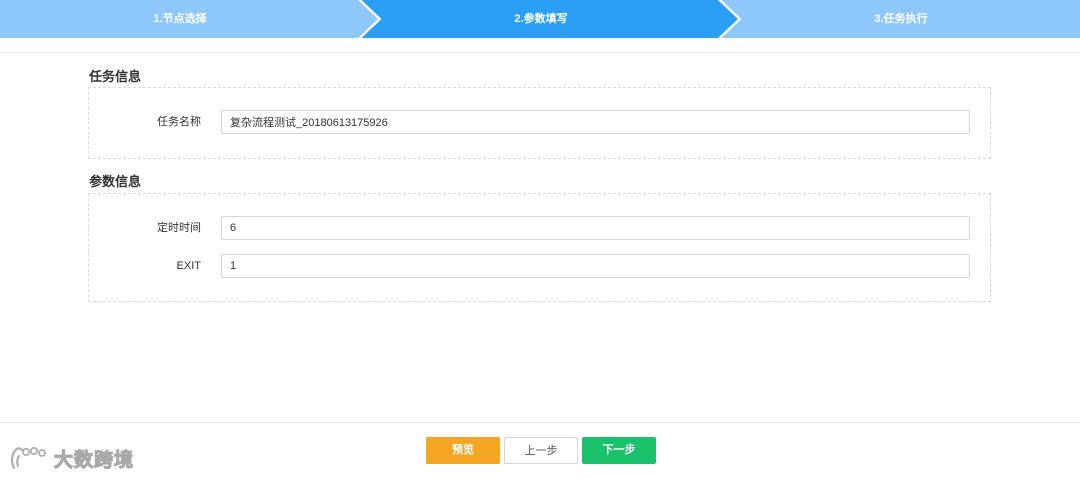  What do you see at coordinates (540, 422) in the screenshot?
I see `footer-divider` at bounding box center [540, 422].